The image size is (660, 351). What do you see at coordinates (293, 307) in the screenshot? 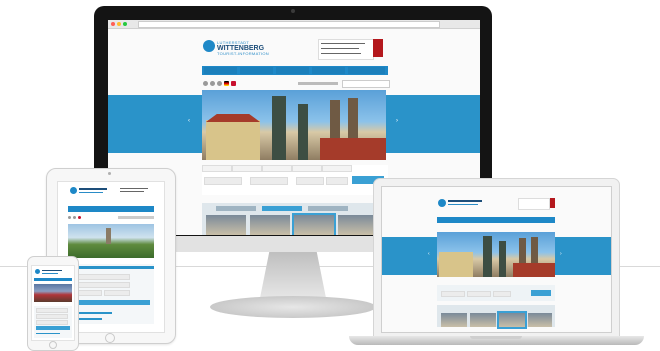
I see `monitor-stand-base` at bounding box center [293, 307].